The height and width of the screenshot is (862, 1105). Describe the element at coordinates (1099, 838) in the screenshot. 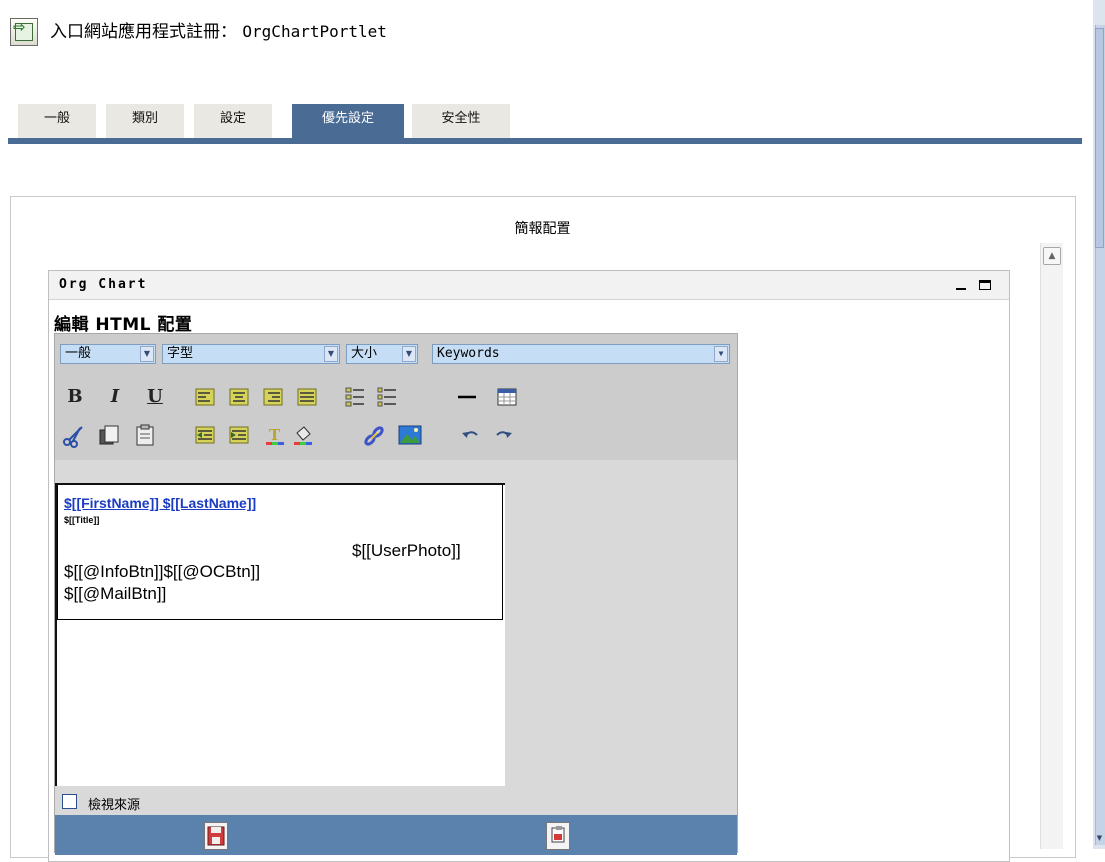

I see `scroll-down-icon: ▼` at that location.